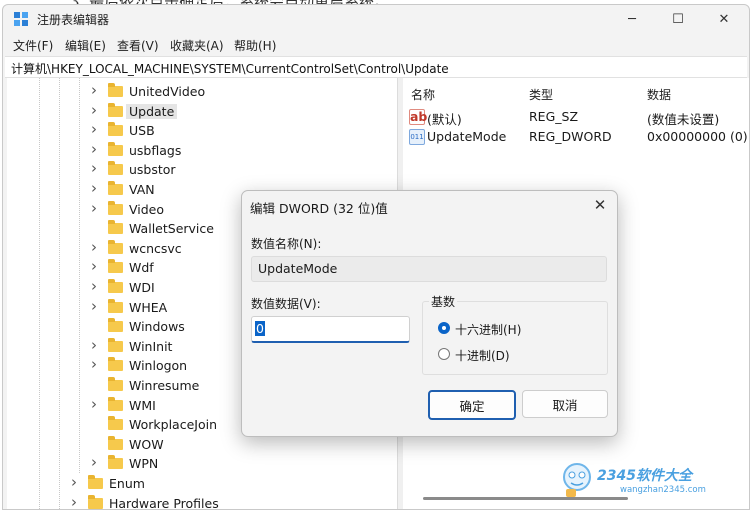 This screenshot has width=750, height=510. I want to click on tree-item-label: WDI, so click(142, 287).